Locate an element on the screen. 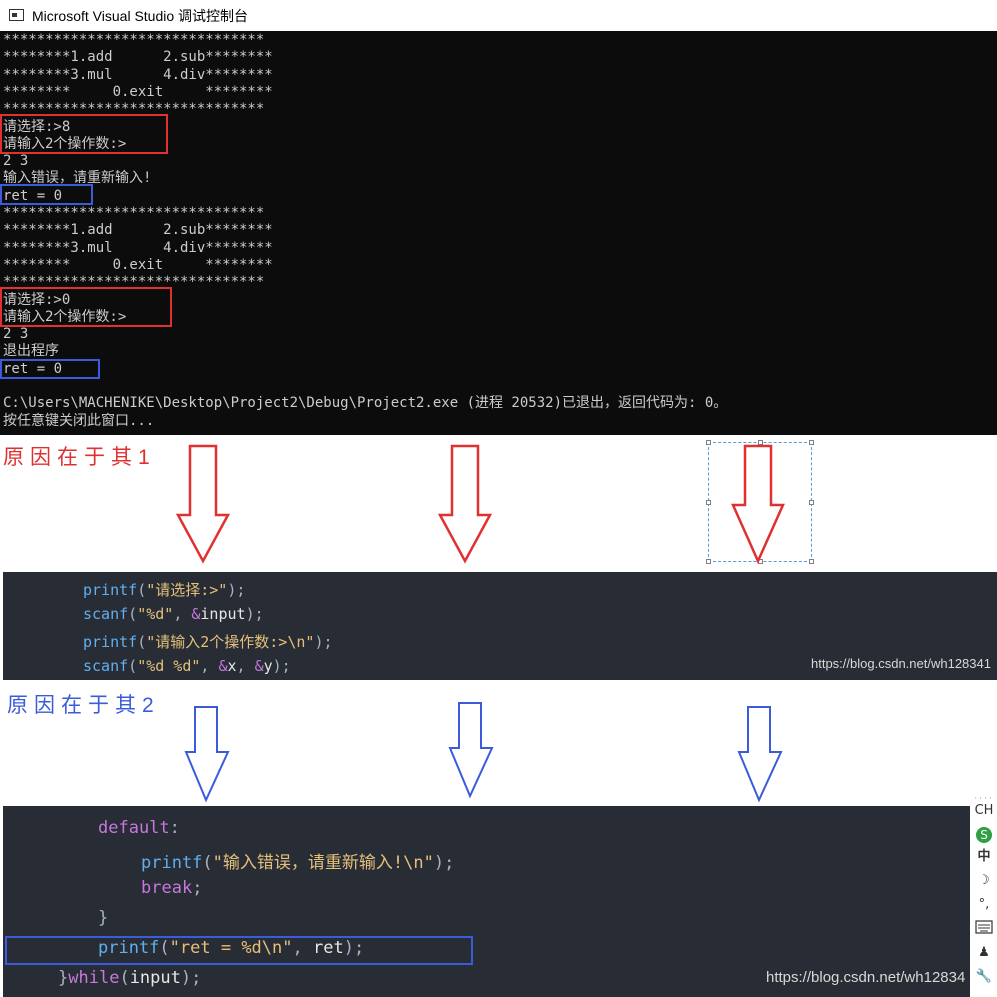 The image size is (997, 997). window-title: Microsoft Visual Studio 调试控制台 is located at coordinates (140, 16).